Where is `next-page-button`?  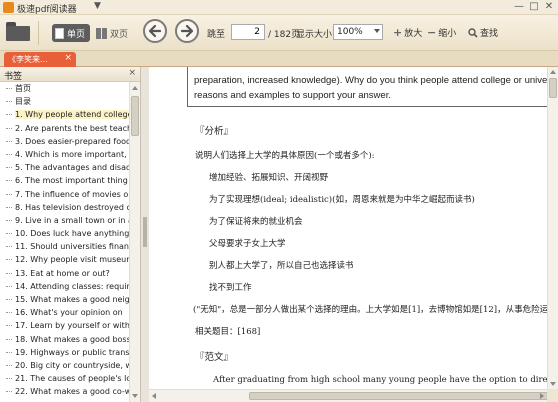 next-page-button is located at coordinates (187, 31).